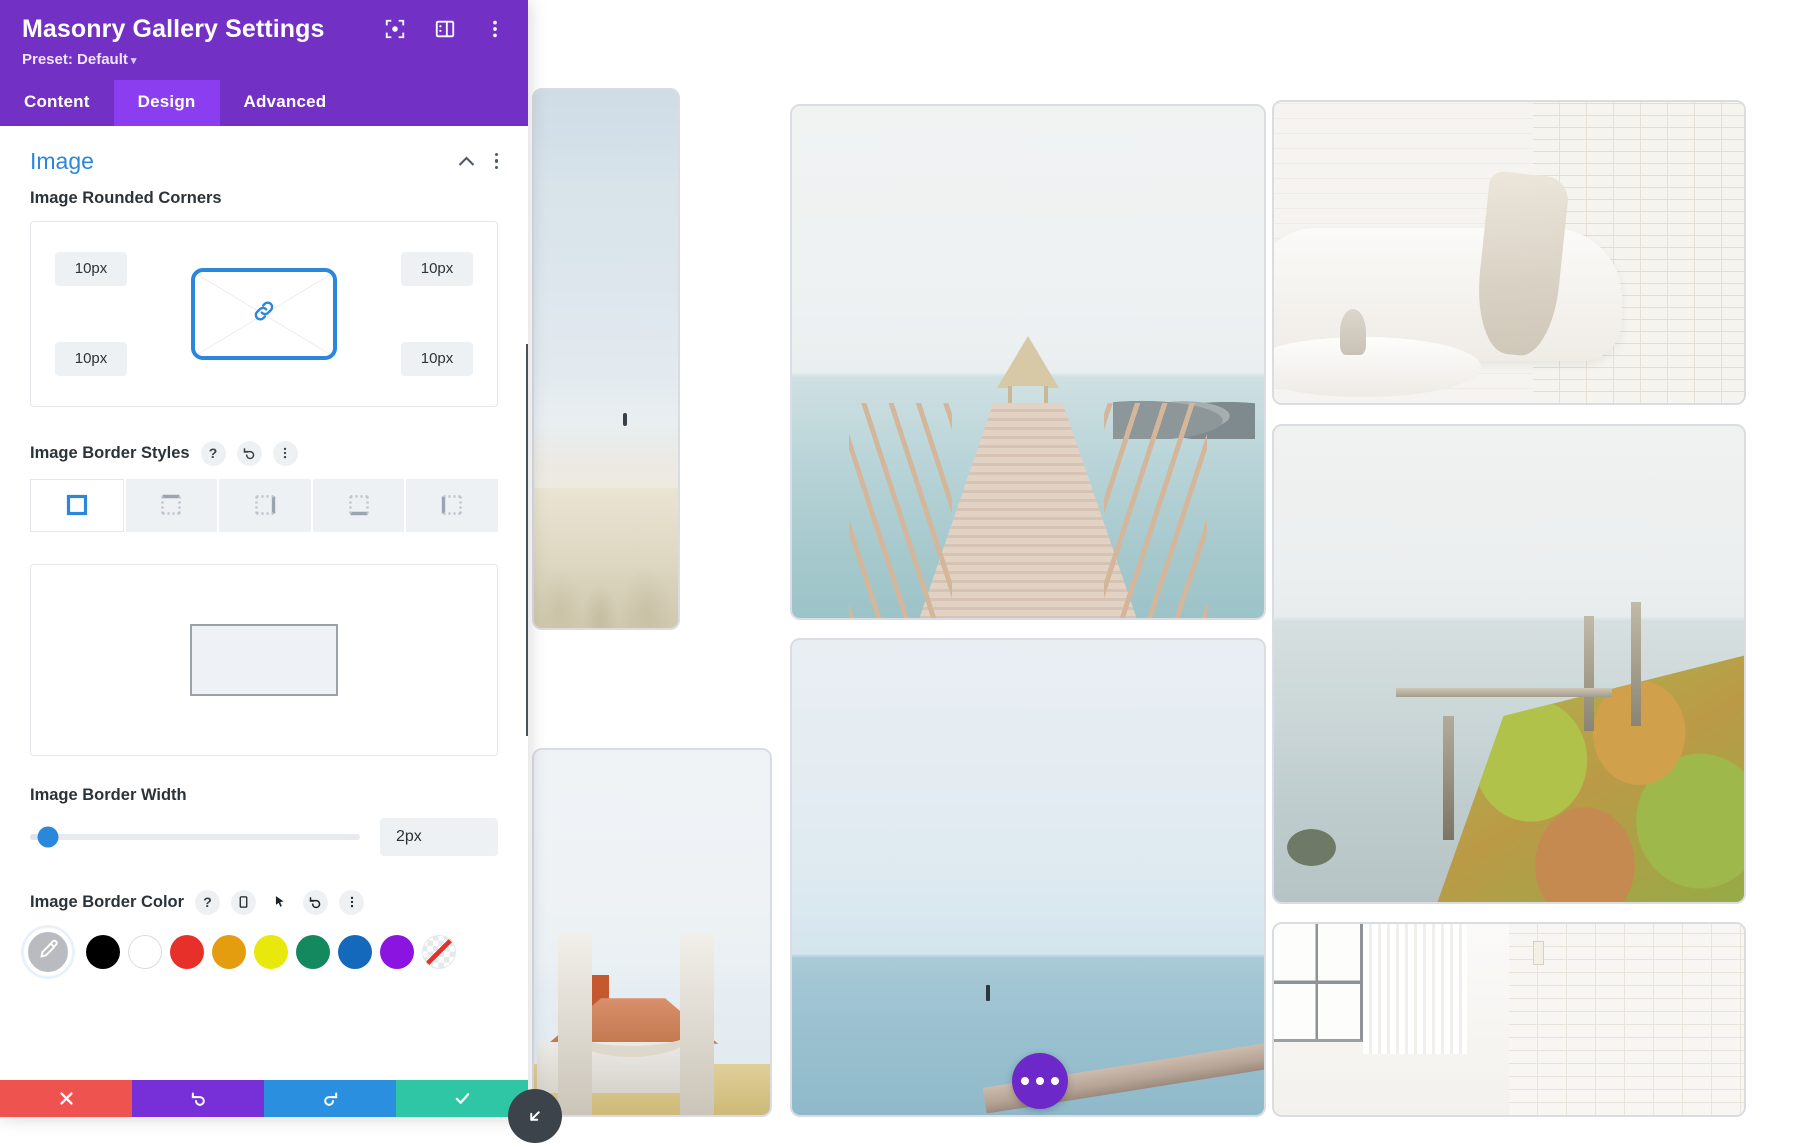 The image size is (1800, 1143). Describe the element at coordinates (466, 161) in the screenshot. I see `chevron-up-icon` at that location.